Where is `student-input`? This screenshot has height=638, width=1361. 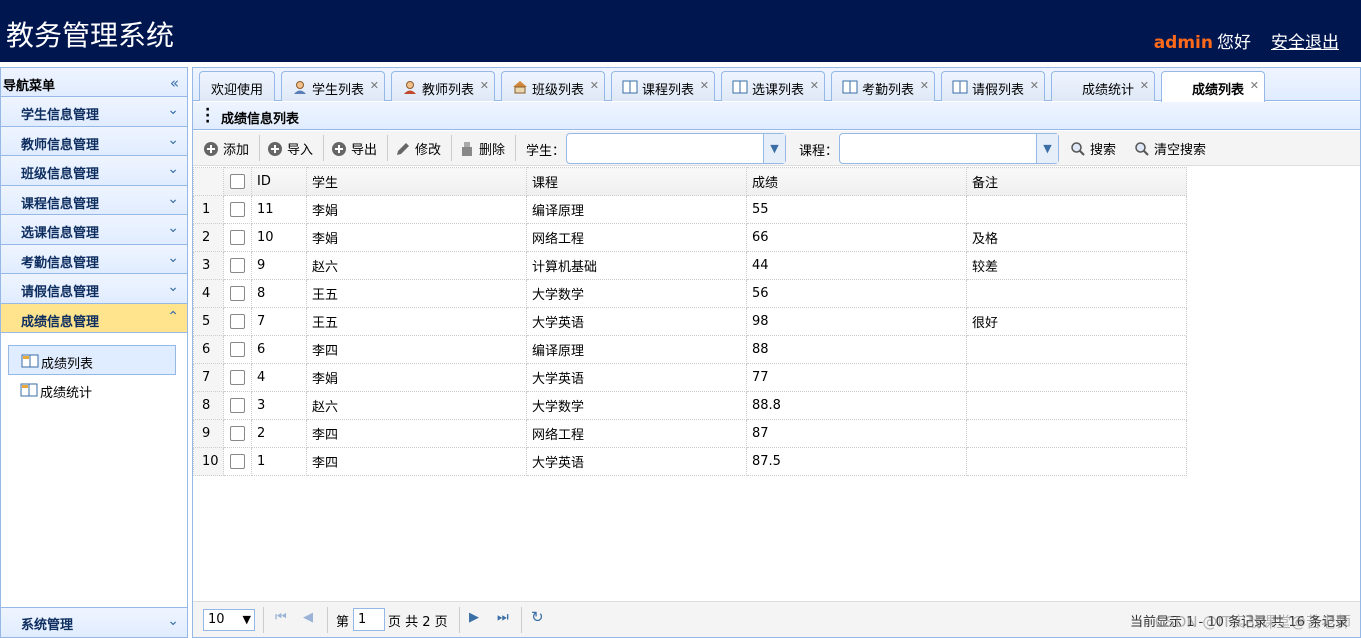
student-input is located at coordinates (666, 148).